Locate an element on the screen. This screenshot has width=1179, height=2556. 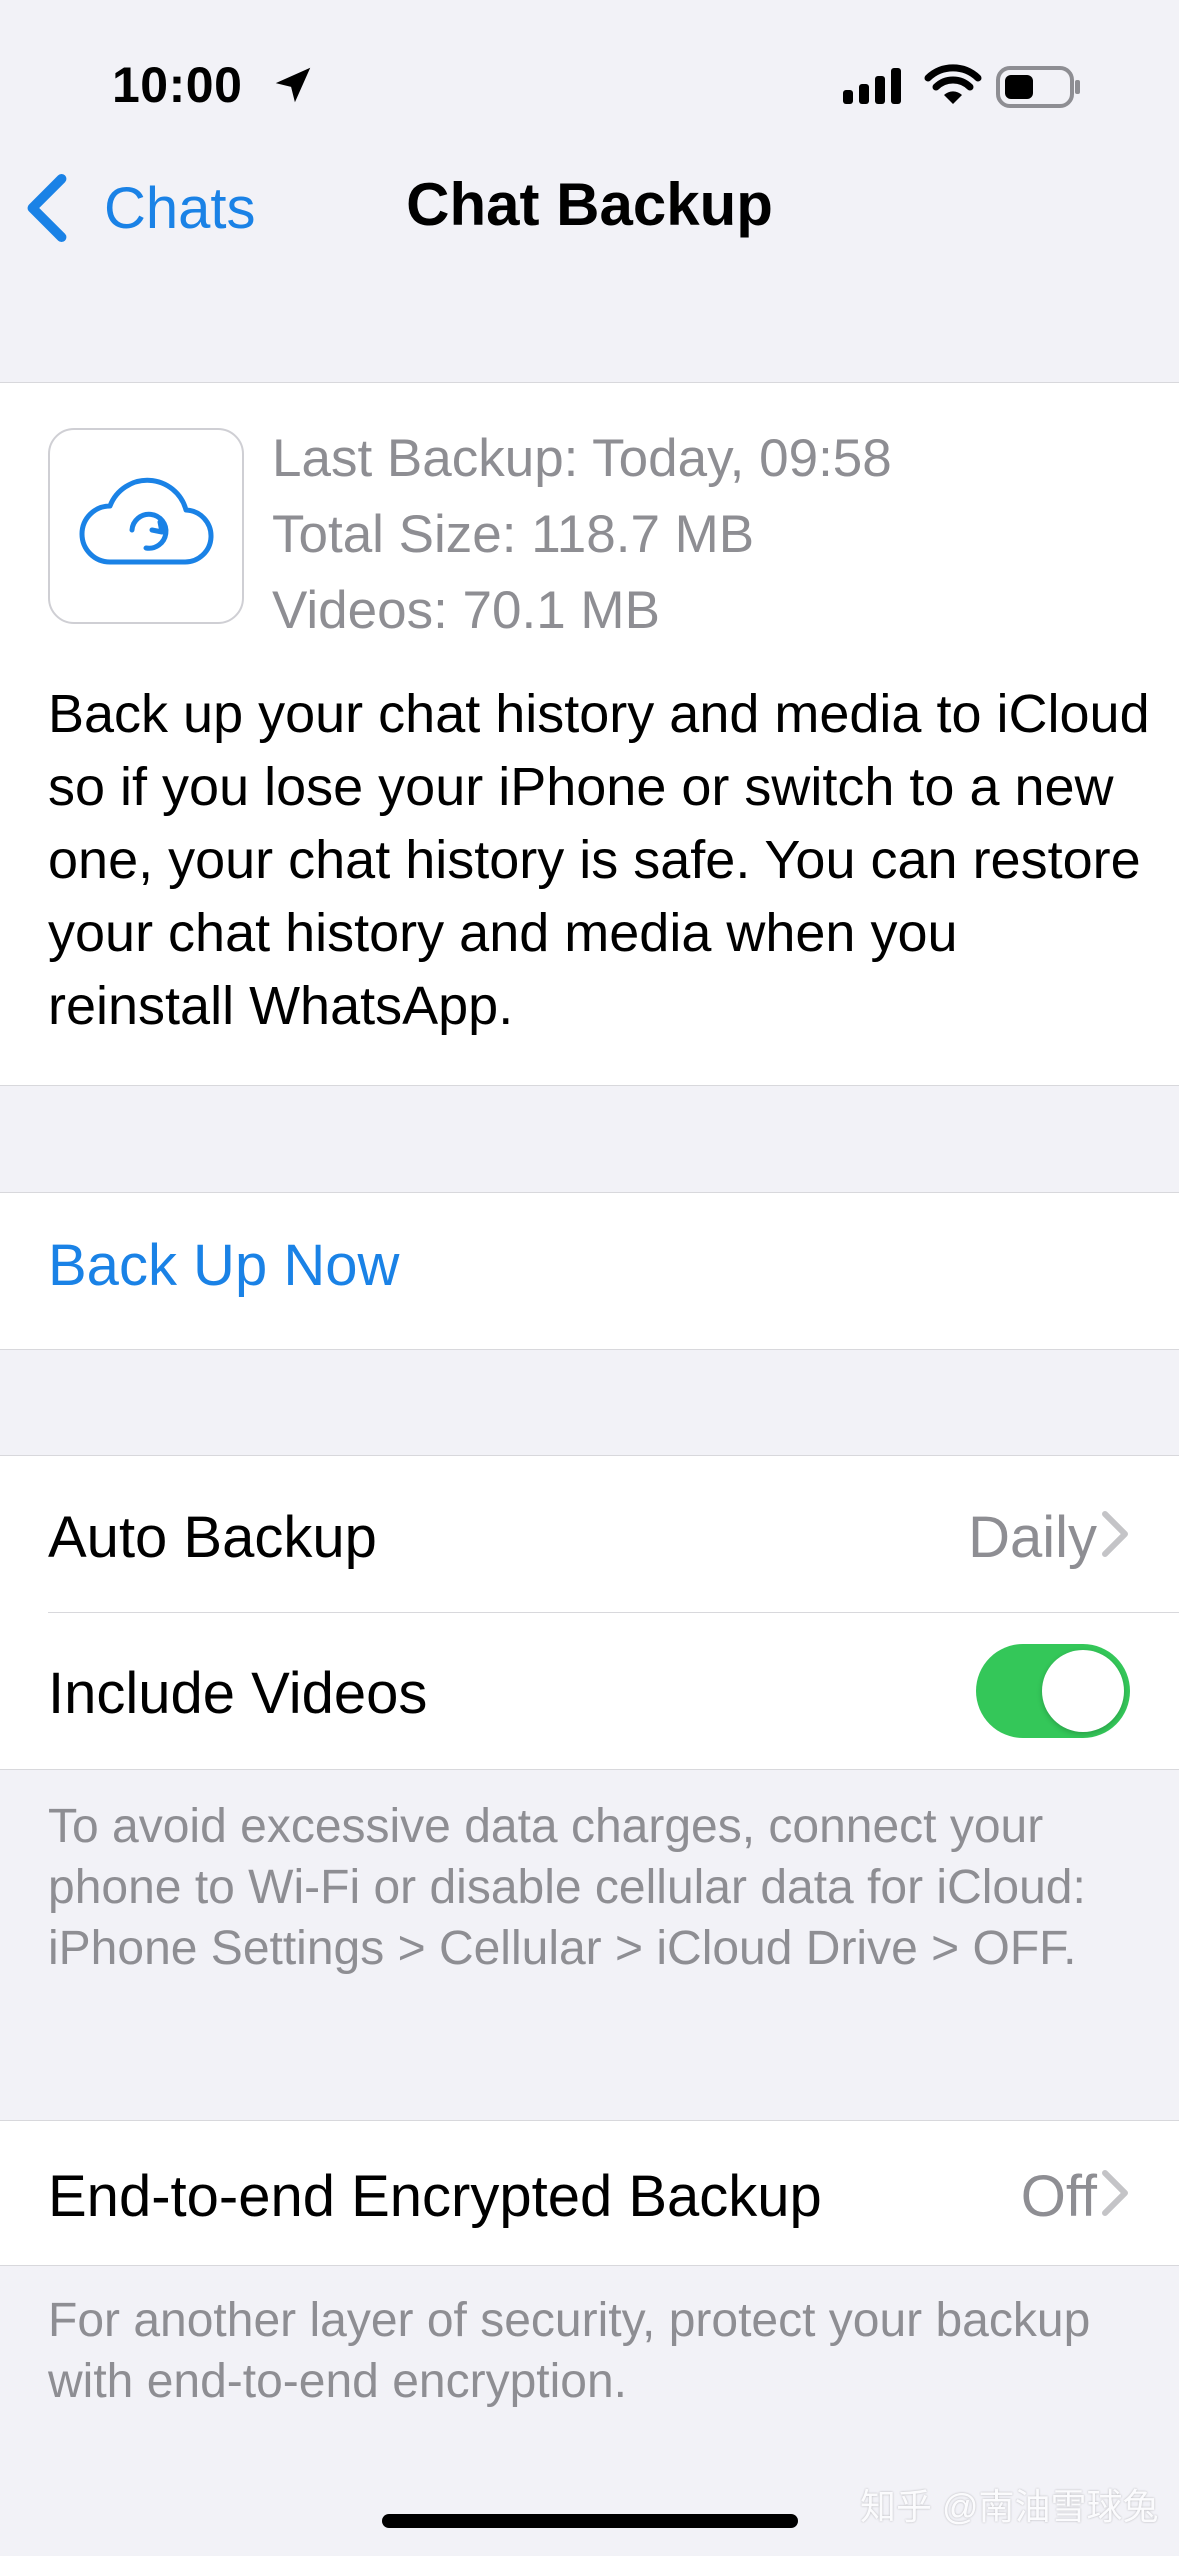
icloud-backup-icon-box is located at coordinates (146, 526).